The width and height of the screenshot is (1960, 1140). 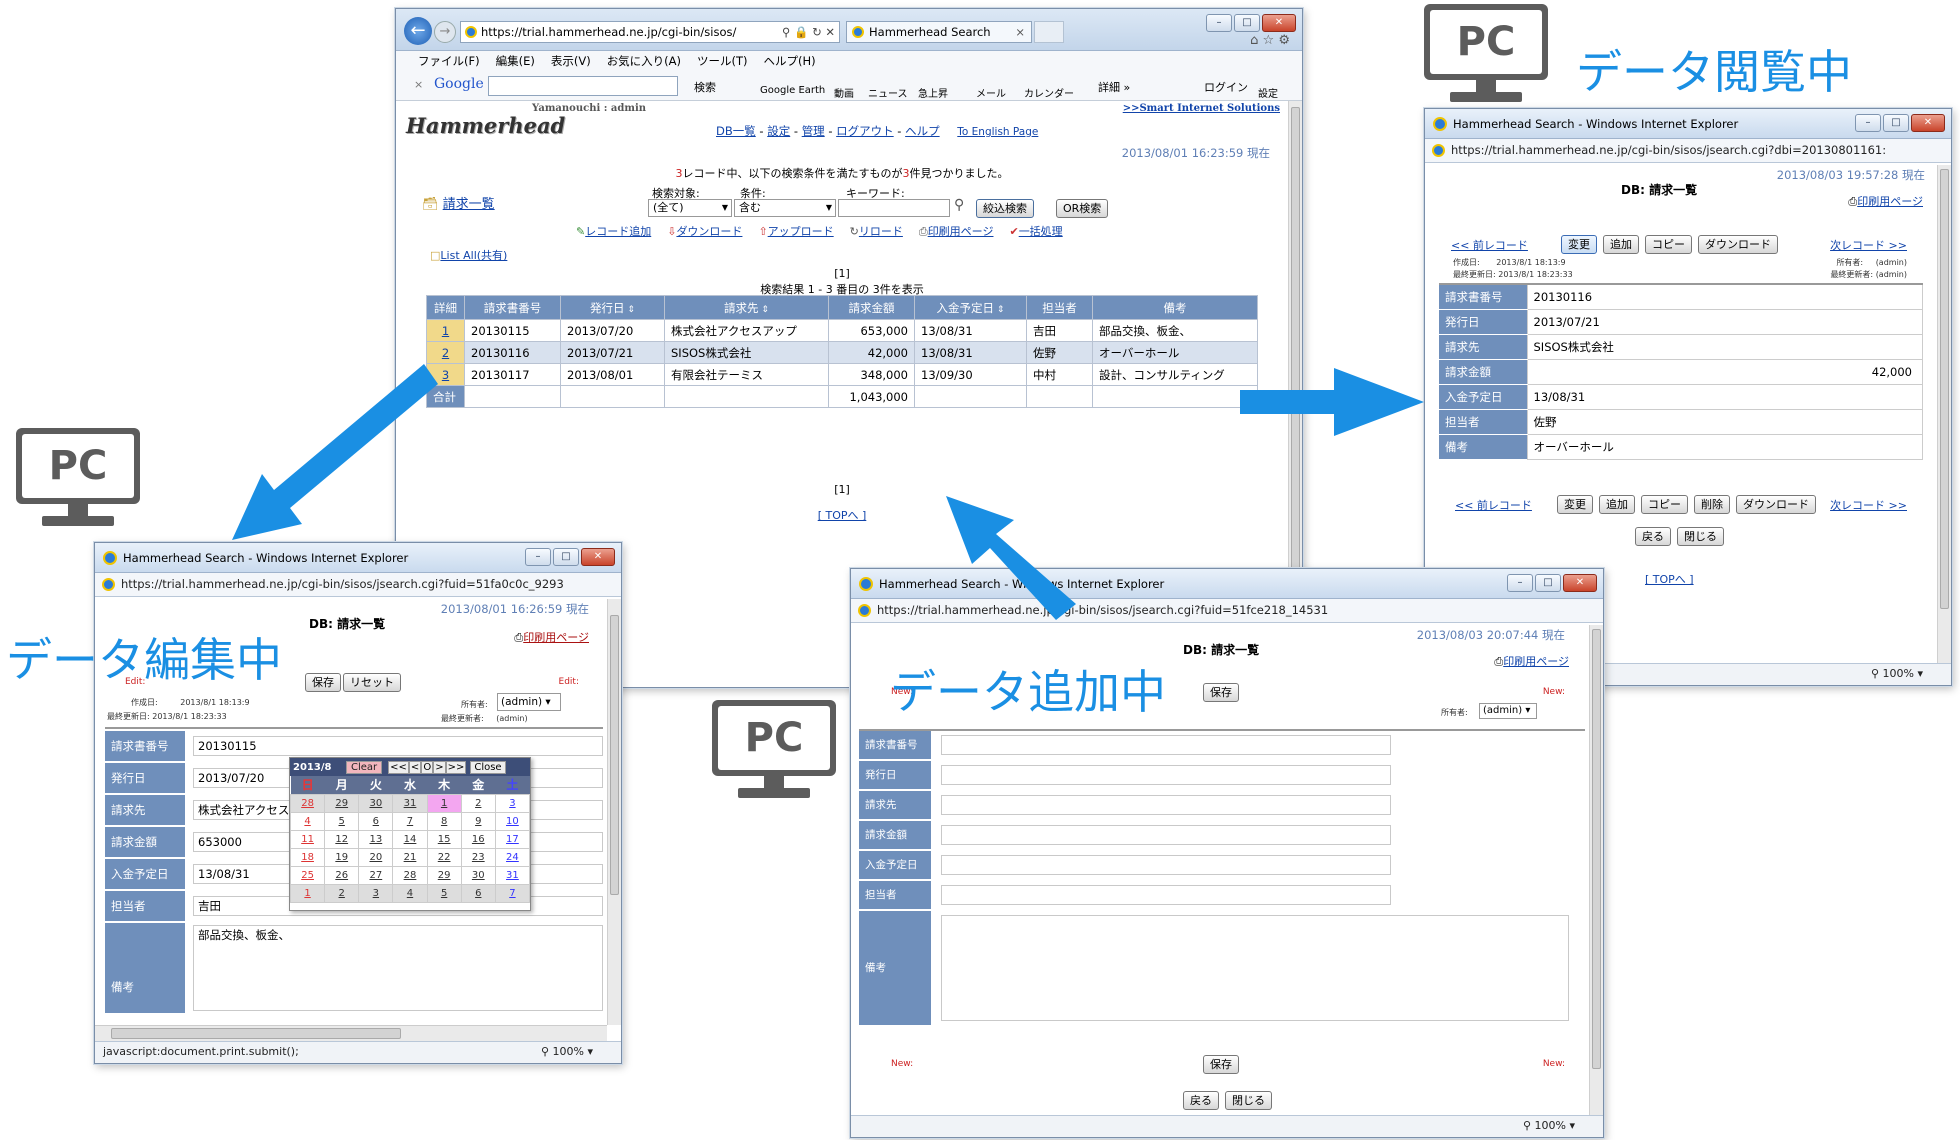 I want to click on new-tab-button, so click(x=1049, y=32).